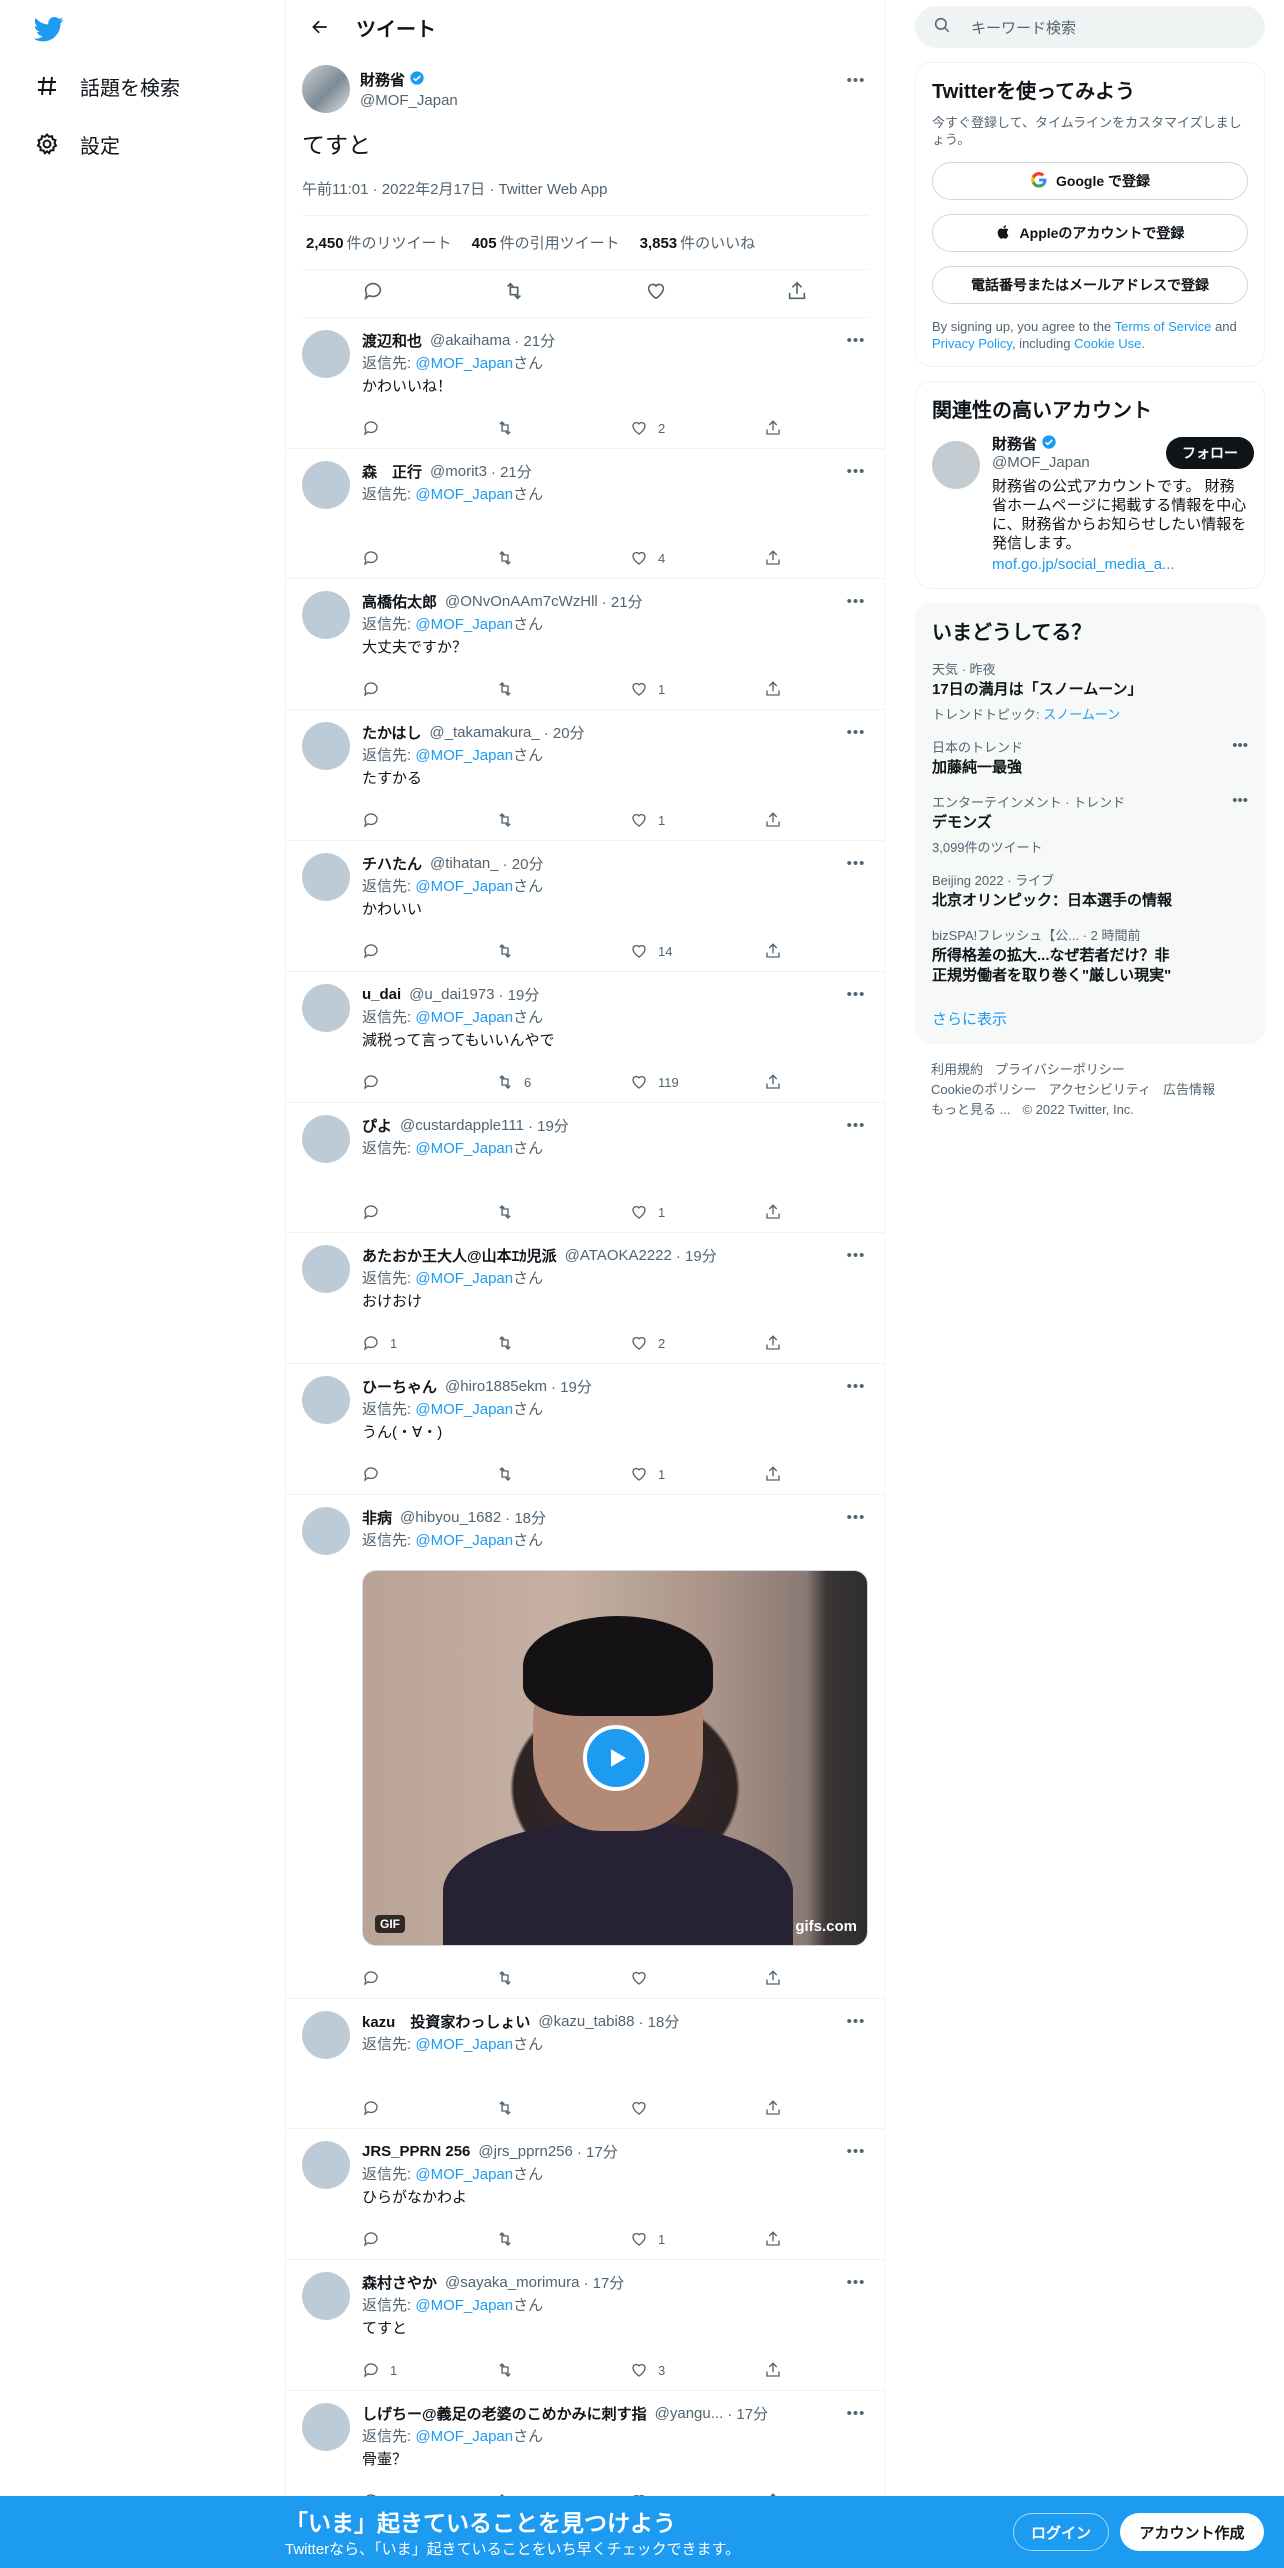 This screenshot has width=1284, height=2568. Describe the element at coordinates (618, 1255) in the screenshot. I see `reply-author-handle: @ATAOKA2222` at that location.